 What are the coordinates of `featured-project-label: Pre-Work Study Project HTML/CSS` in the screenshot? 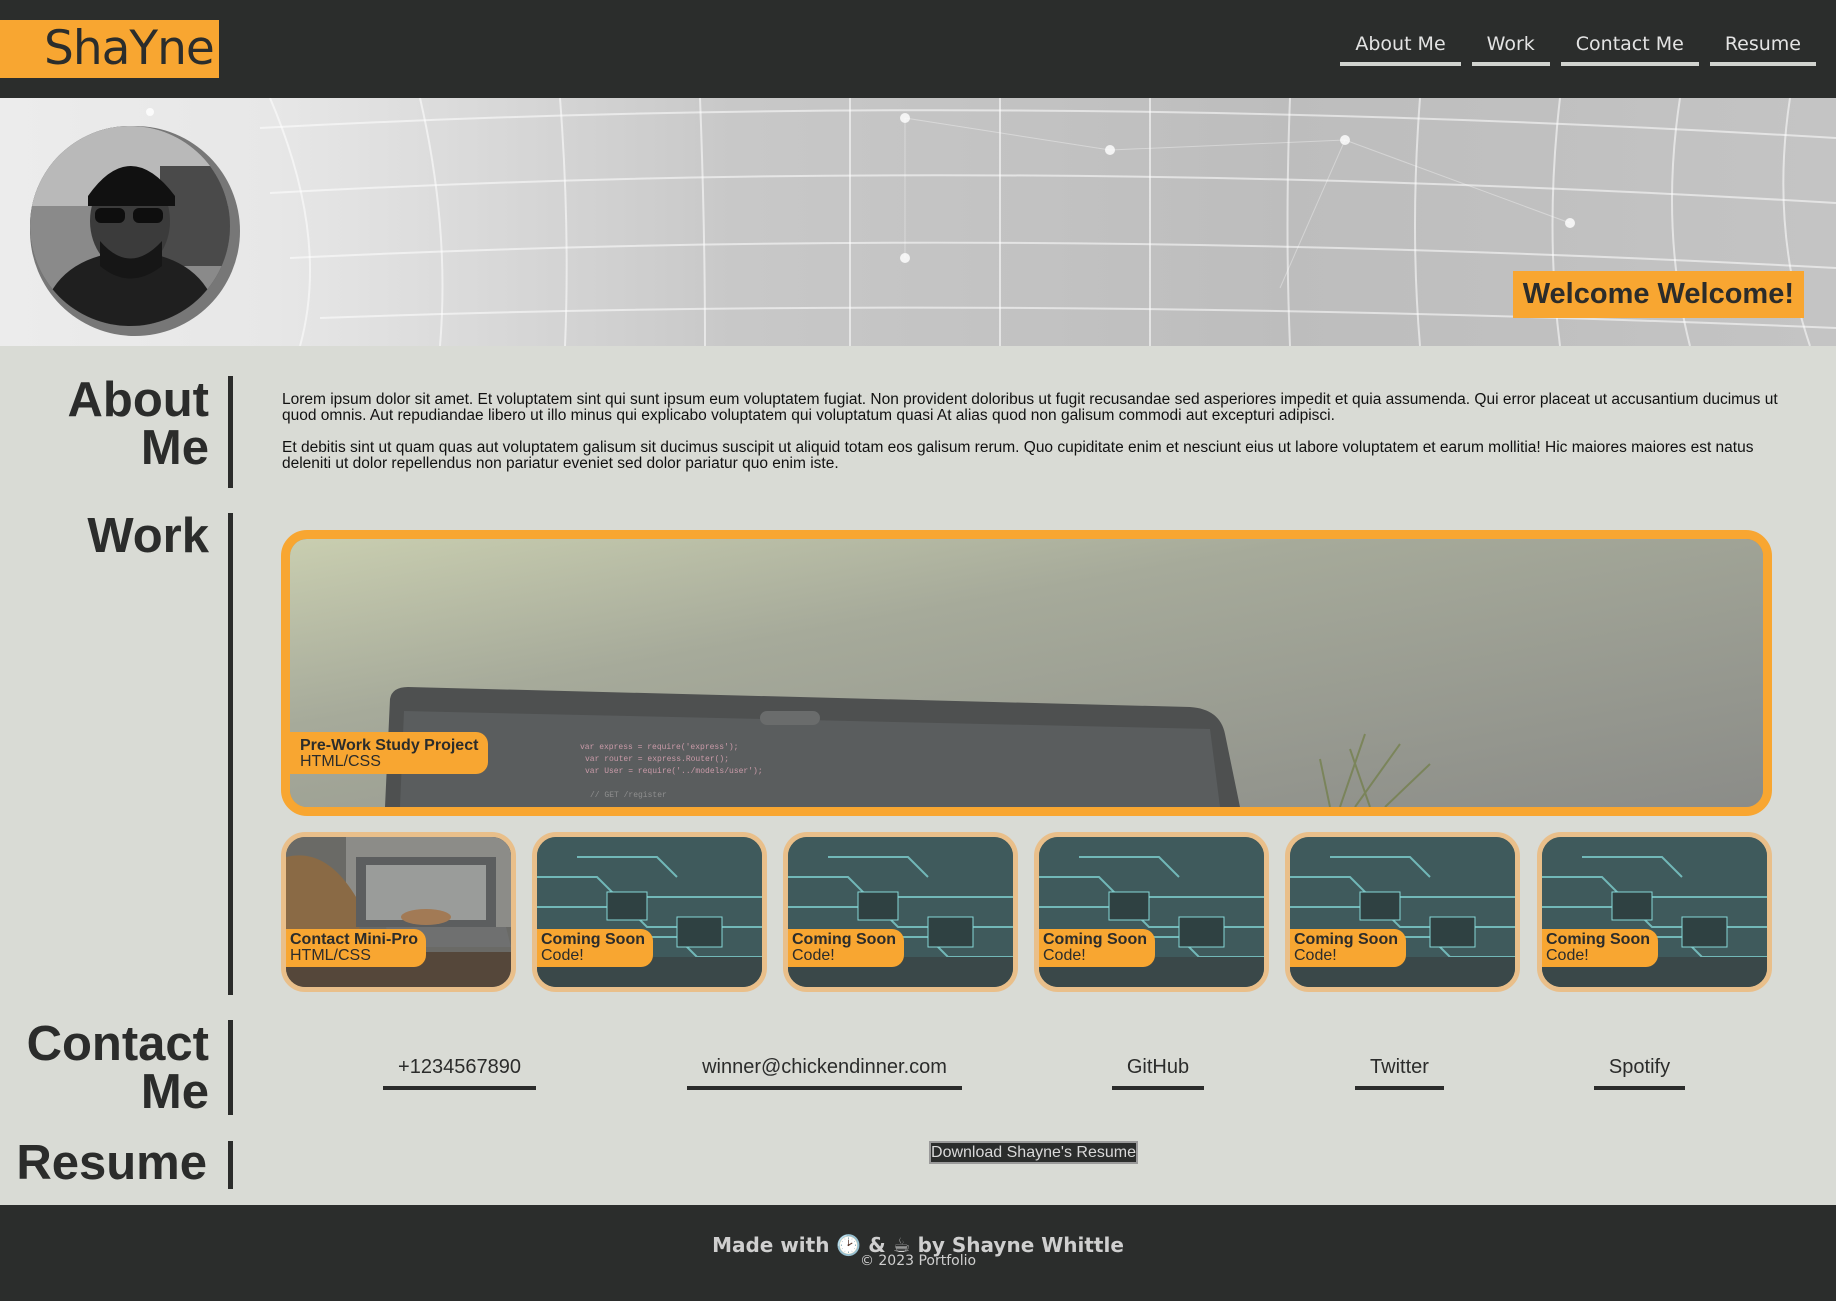 It's located at (389, 753).